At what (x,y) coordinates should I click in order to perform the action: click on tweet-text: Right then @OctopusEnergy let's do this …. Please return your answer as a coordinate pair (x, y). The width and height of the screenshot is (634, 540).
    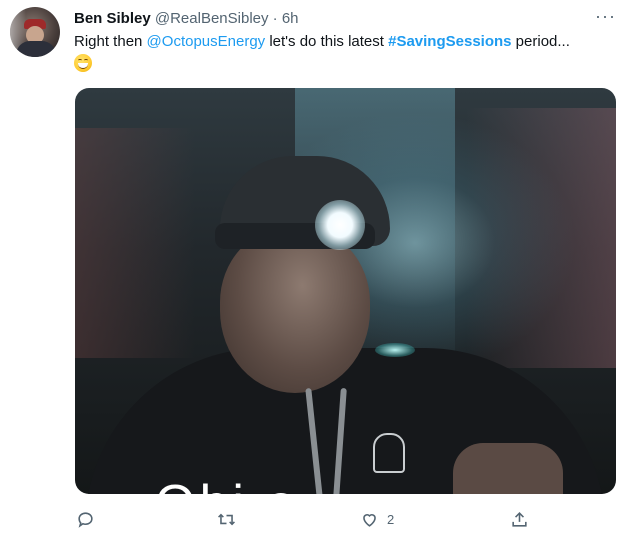
    Looking at the image, I should click on (346, 53).